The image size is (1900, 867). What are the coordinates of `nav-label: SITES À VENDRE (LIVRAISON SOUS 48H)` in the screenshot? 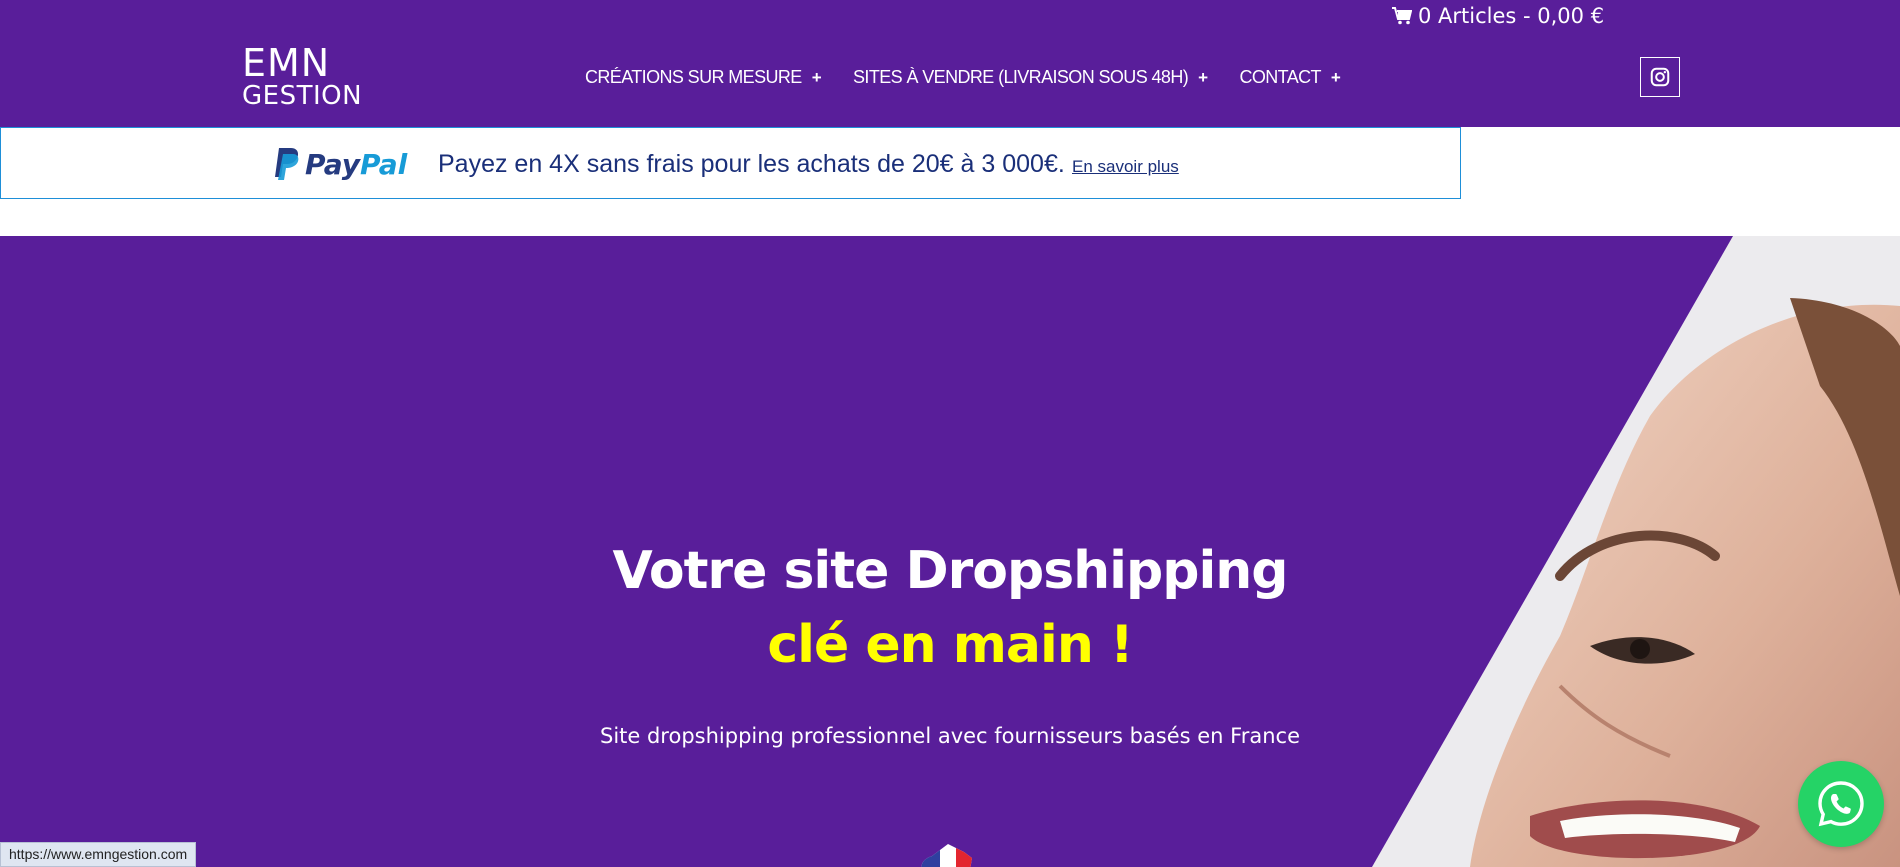 It's located at (1021, 77).